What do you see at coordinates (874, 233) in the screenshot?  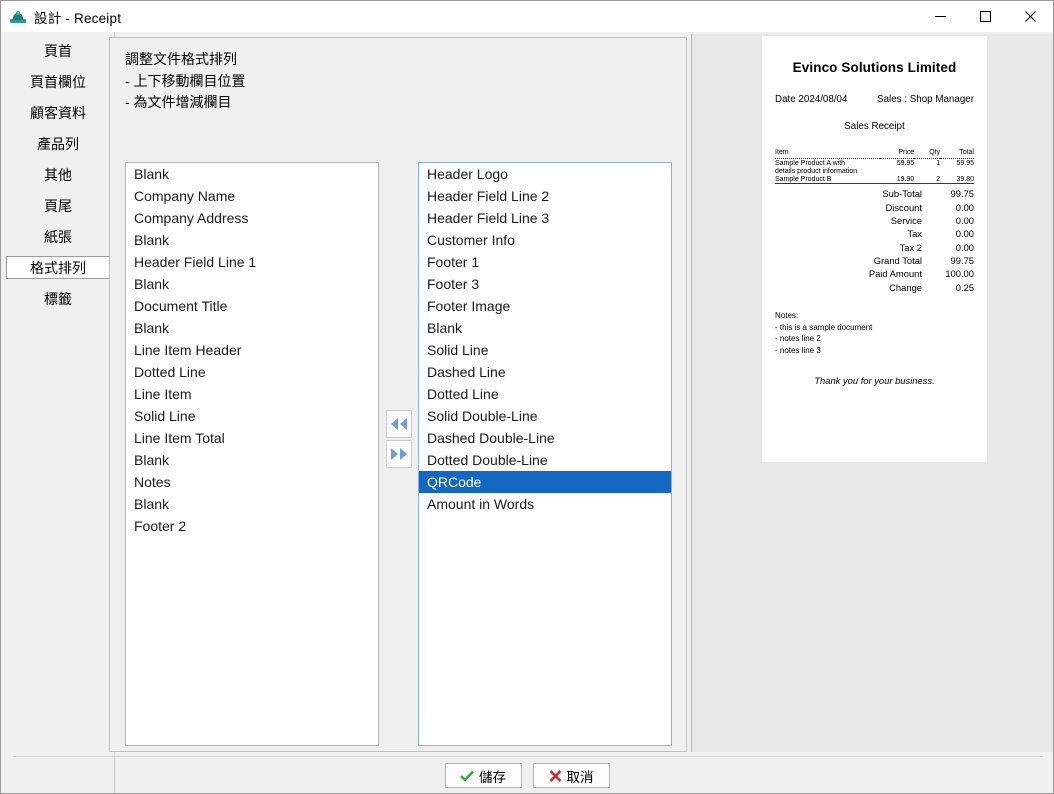 I see `receipt-total-row: Tax 0.00` at bounding box center [874, 233].